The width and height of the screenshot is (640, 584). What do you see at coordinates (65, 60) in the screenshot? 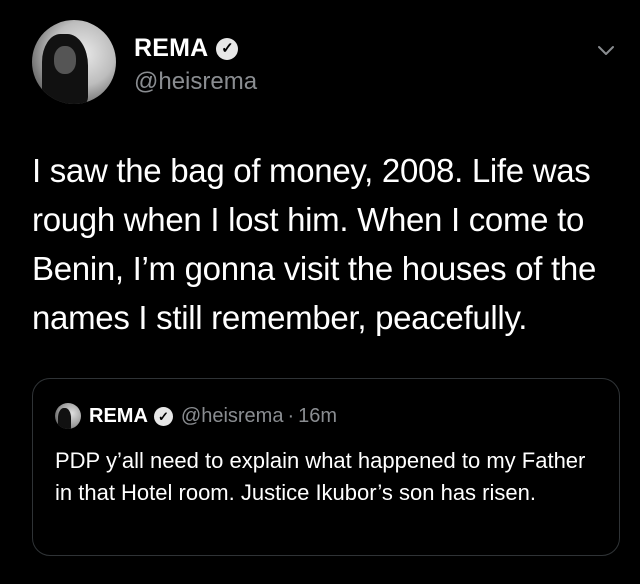
I see `avatar-face` at bounding box center [65, 60].